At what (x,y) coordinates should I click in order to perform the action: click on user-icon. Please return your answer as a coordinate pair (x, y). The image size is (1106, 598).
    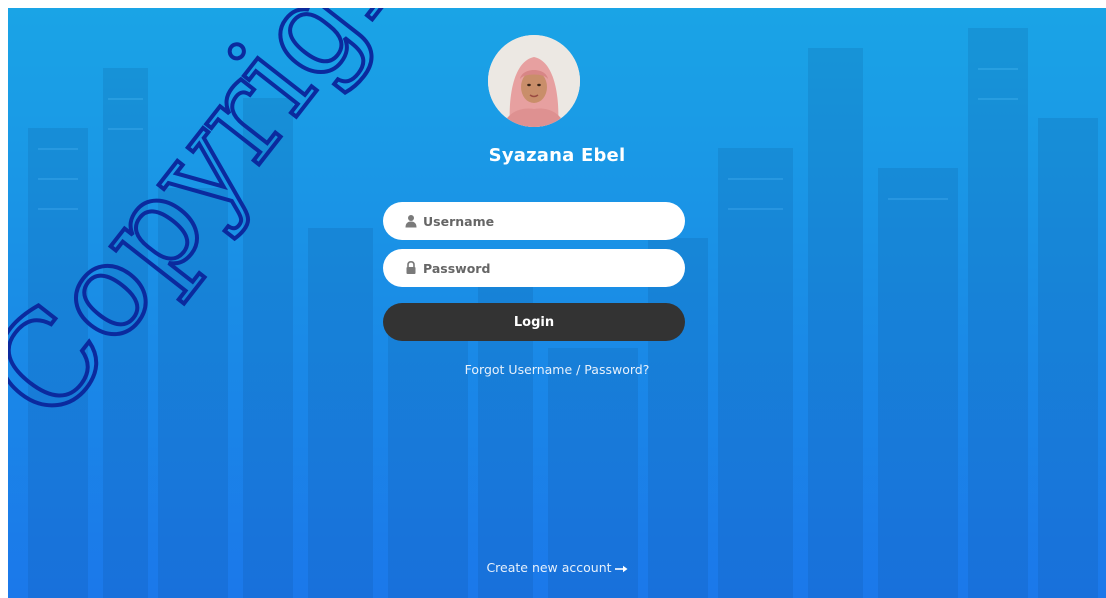
    Looking at the image, I should click on (411, 221).